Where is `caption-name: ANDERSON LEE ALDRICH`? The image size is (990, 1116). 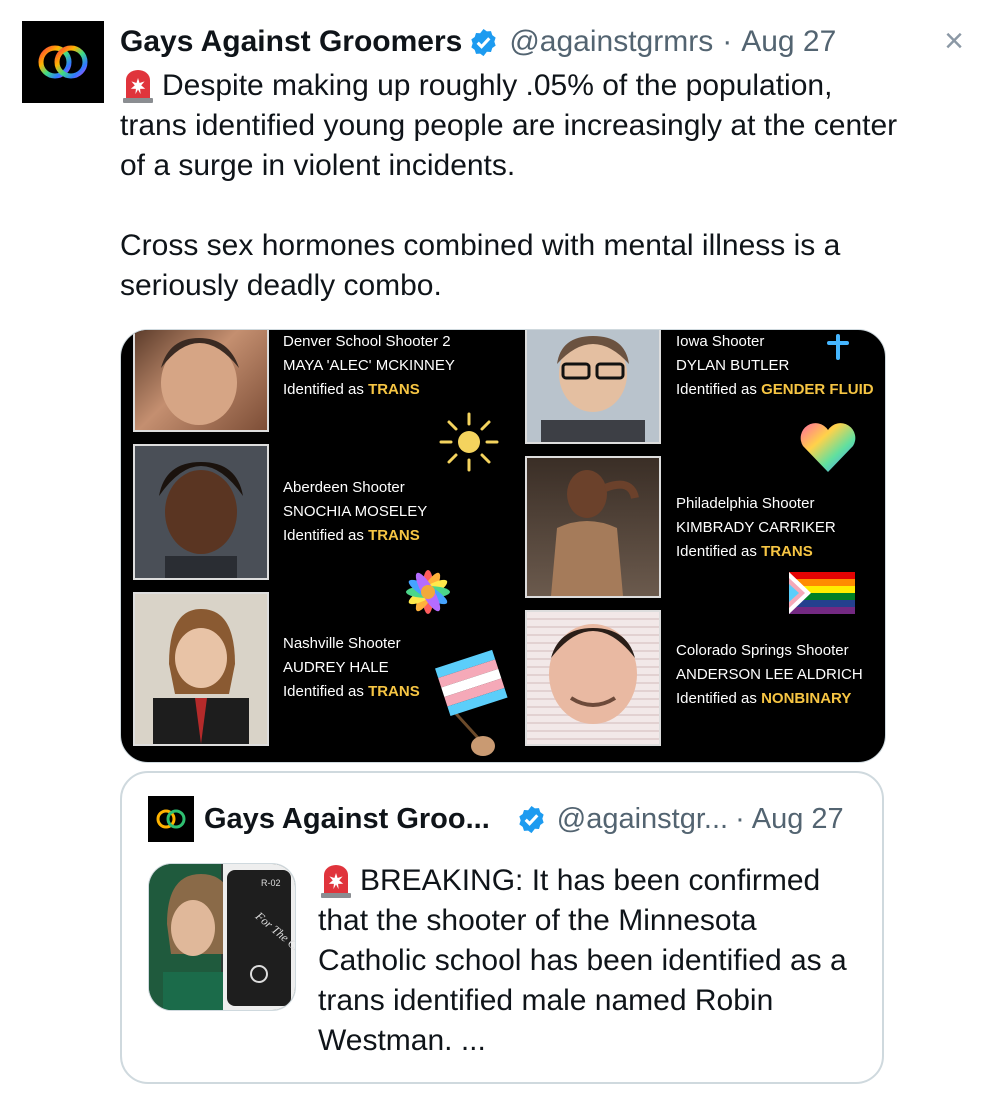 caption-name: ANDERSON LEE ALDRICH is located at coordinates (769, 674).